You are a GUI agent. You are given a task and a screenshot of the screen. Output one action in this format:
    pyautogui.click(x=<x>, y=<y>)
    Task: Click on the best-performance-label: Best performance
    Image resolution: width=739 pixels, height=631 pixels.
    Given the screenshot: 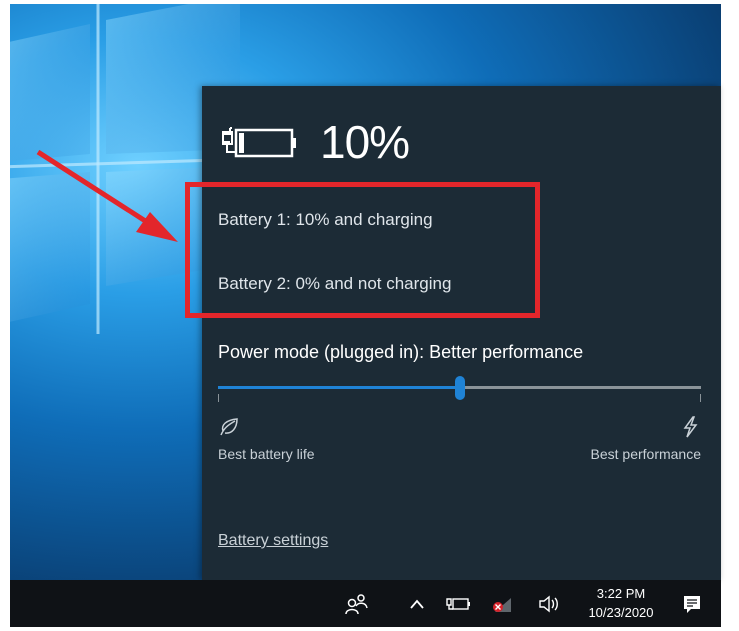 What is the action you would take?
    pyautogui.click(x=646, y=454)
    